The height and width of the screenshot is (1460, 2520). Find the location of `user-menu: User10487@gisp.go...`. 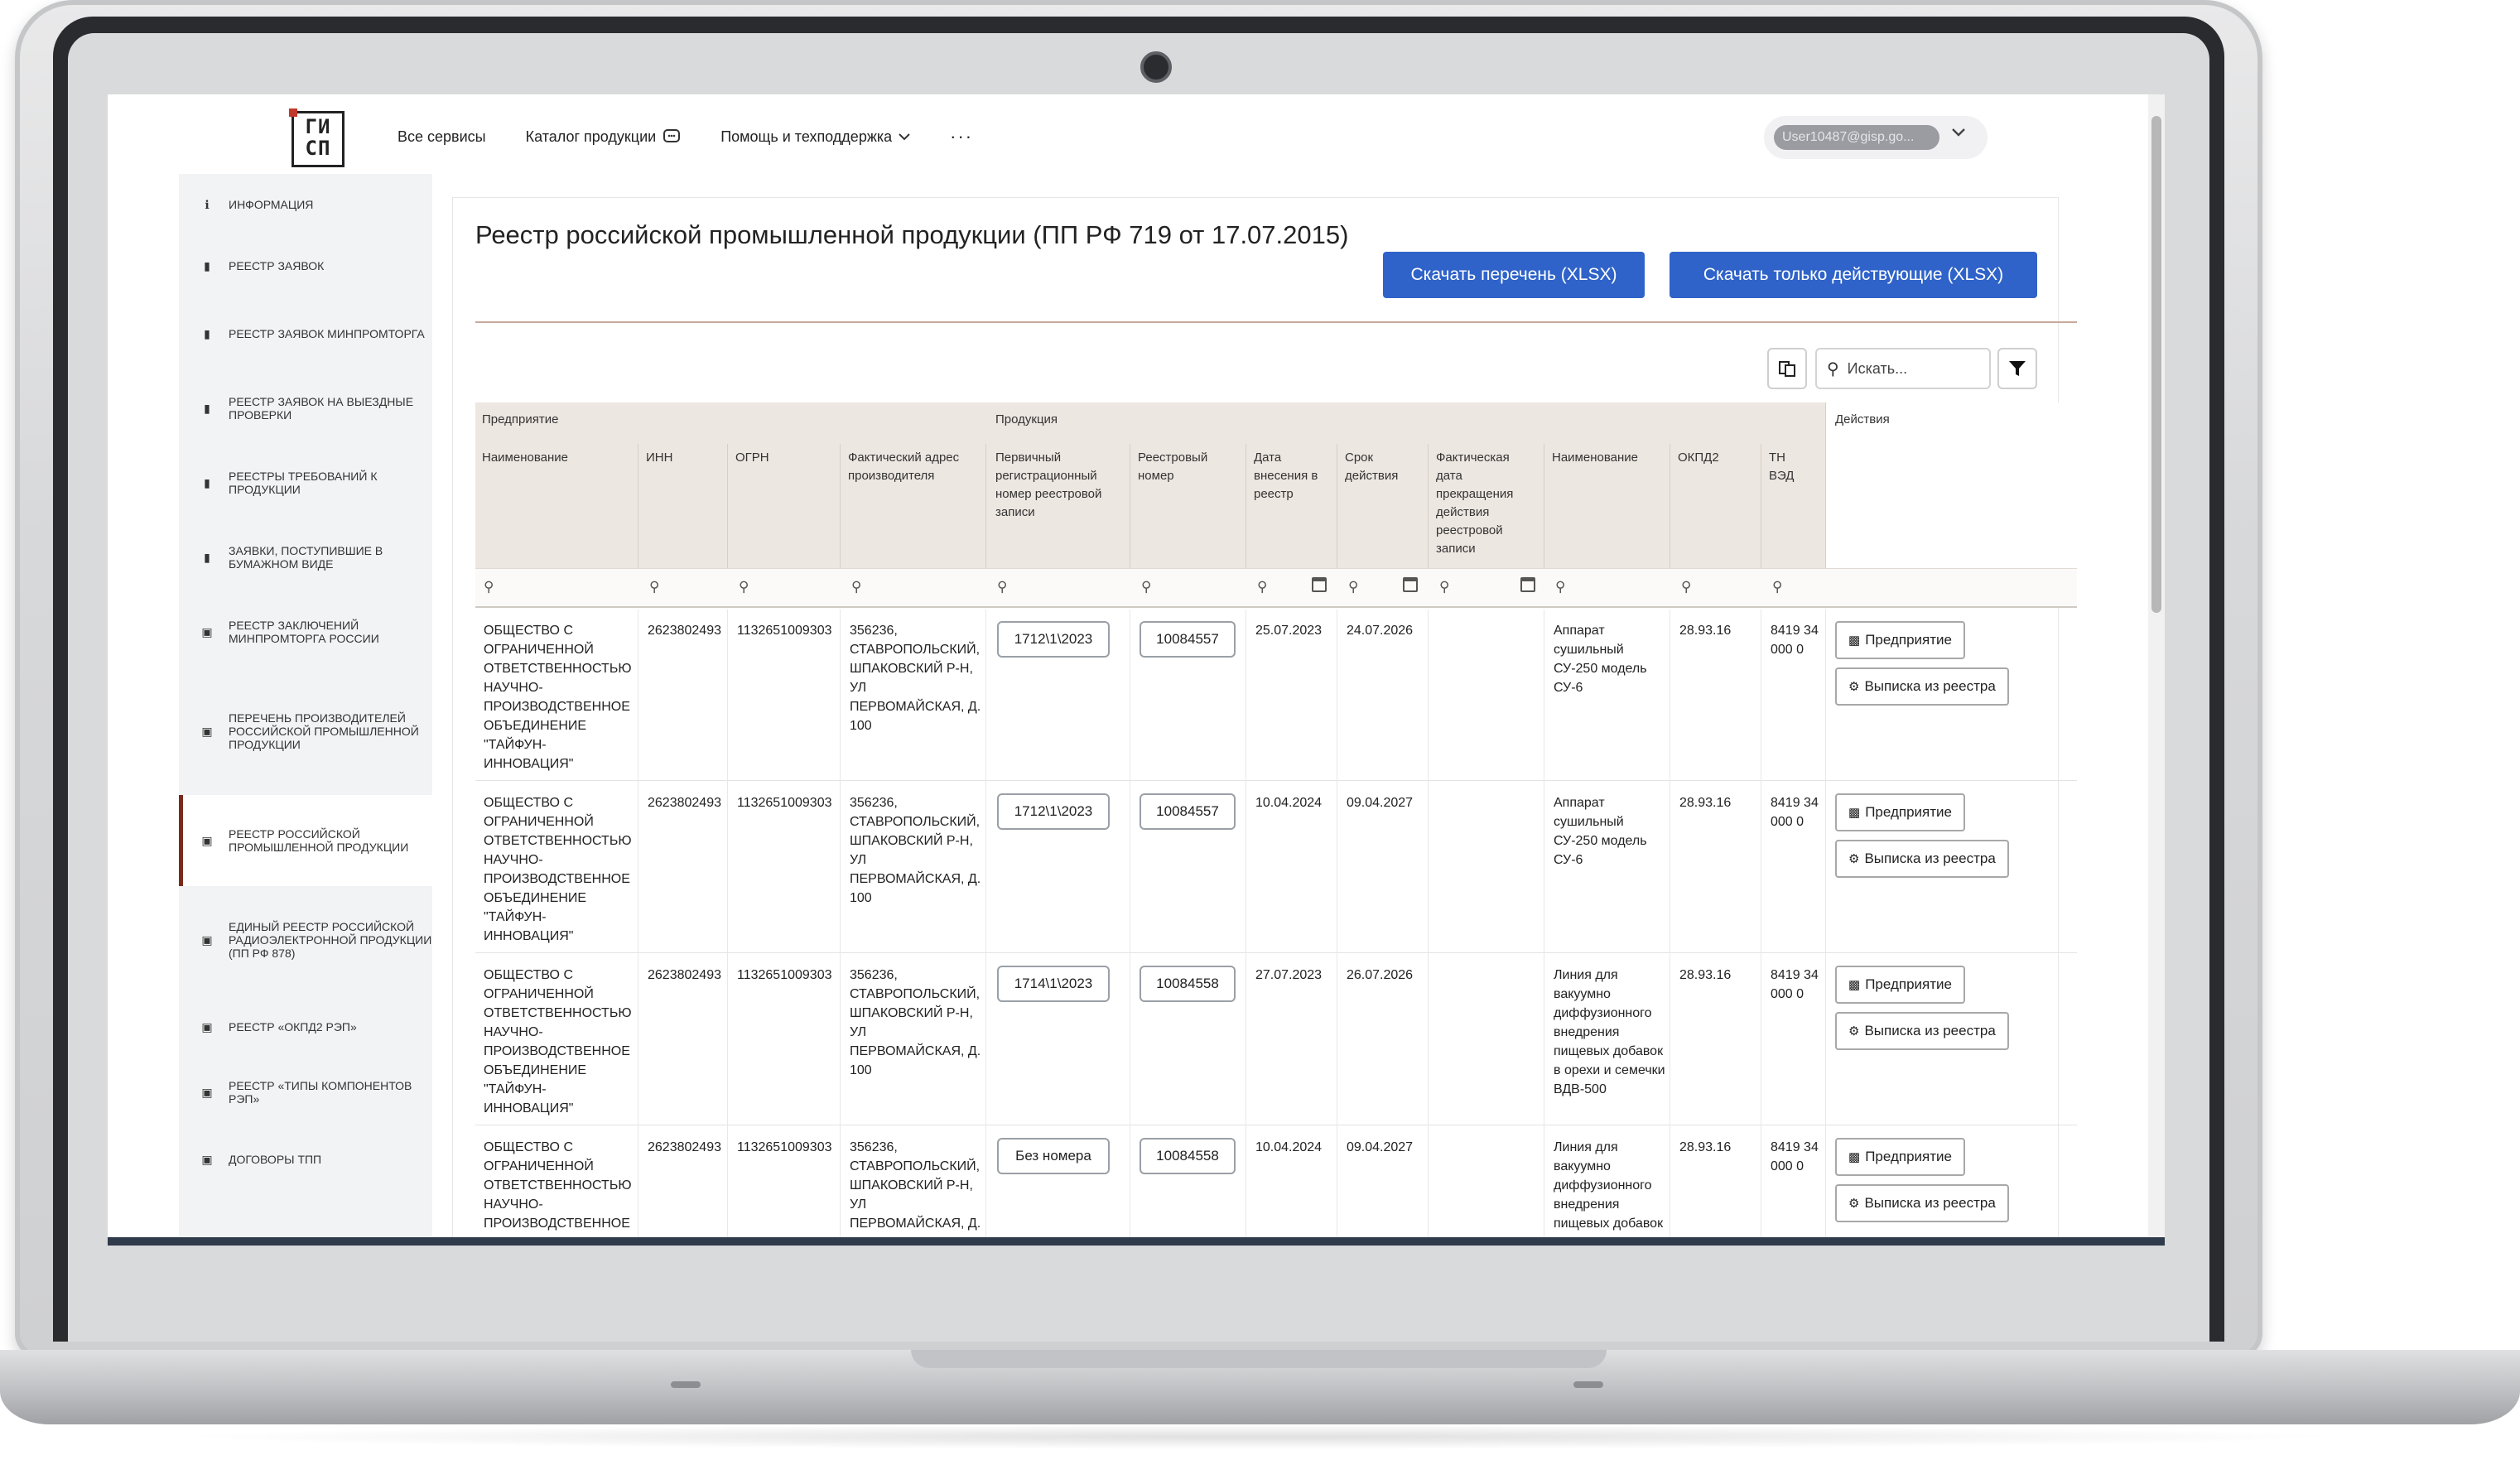

user-menu: User10487@gisp.go... is located at coordinates (1876, 137).